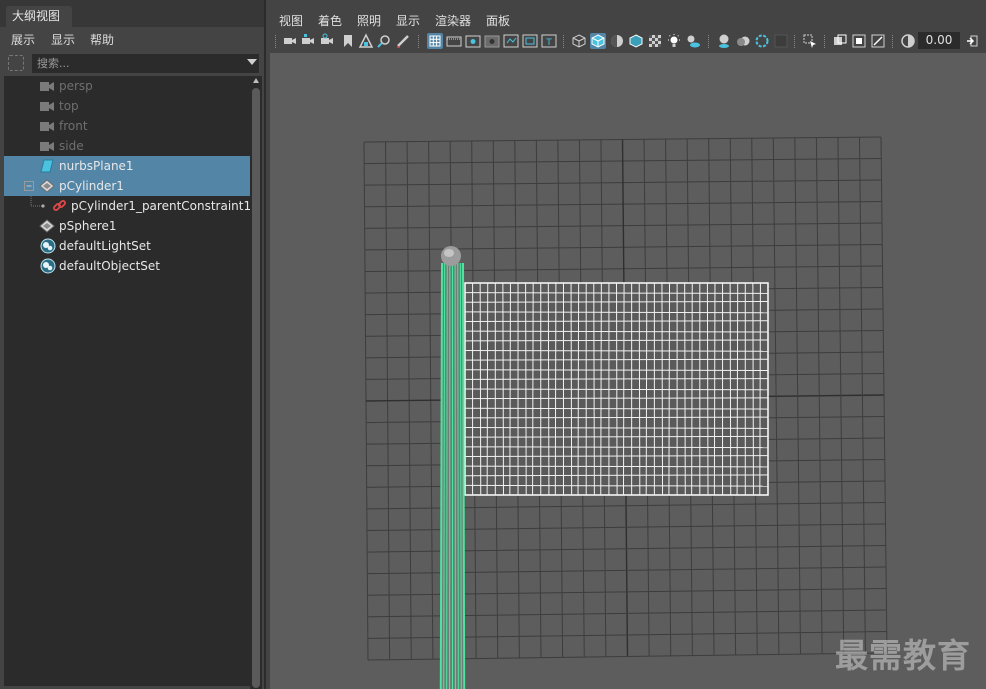 This screenshot has width=986, height=689. I want to click on shadows-icon, so click(693, 41).